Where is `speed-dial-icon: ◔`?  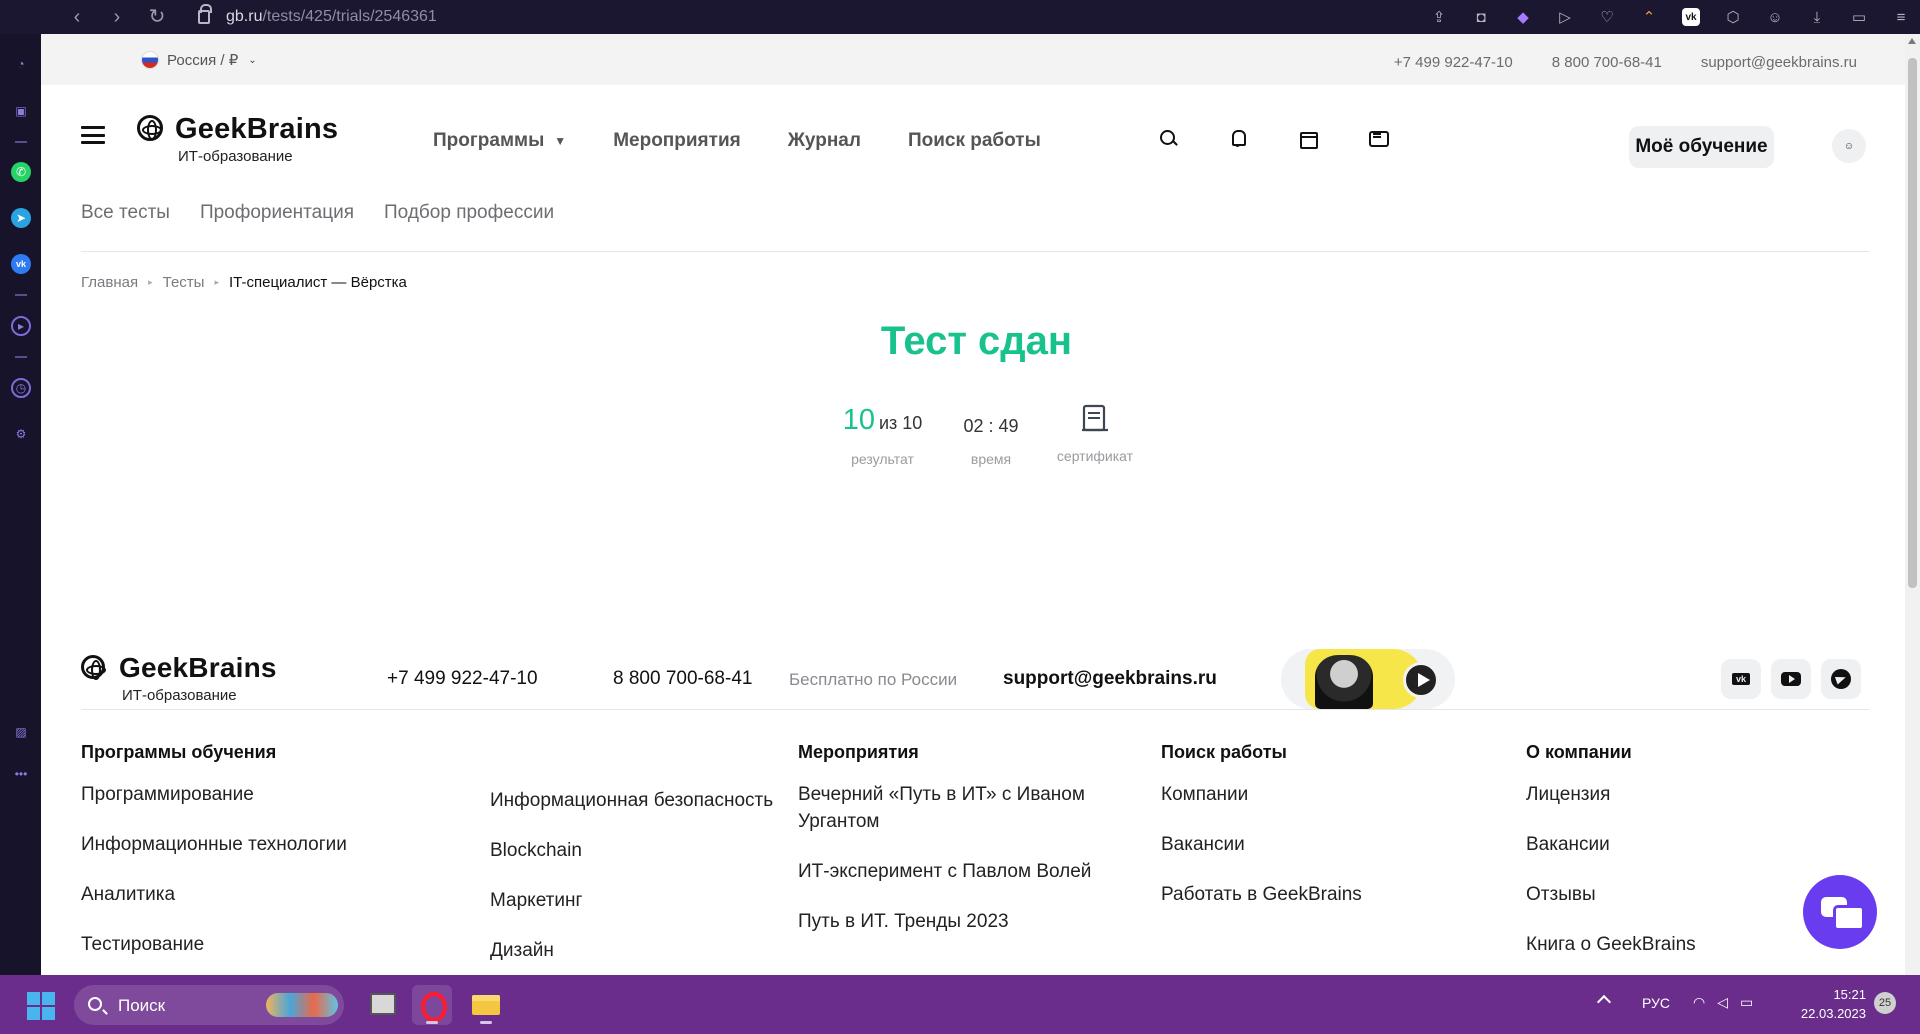
speed-dial-icon: ◔ is located at coordinates (21, 64).